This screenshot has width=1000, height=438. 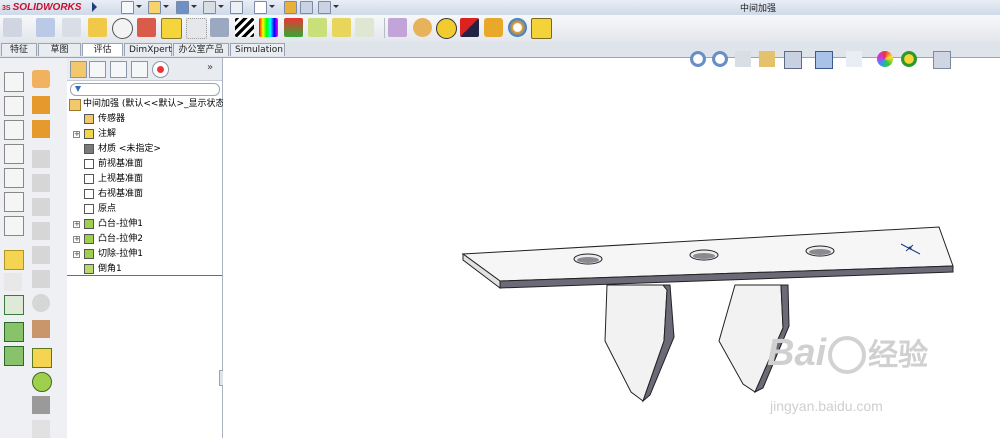 I want to click on undercut-analysis-icon, so click(x=317, y=27).